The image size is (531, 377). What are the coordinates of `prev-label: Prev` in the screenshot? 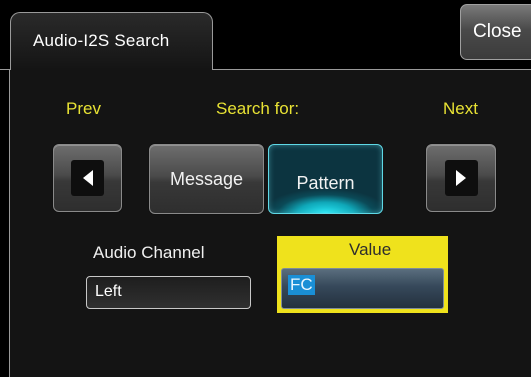 It's located at (83, 108).